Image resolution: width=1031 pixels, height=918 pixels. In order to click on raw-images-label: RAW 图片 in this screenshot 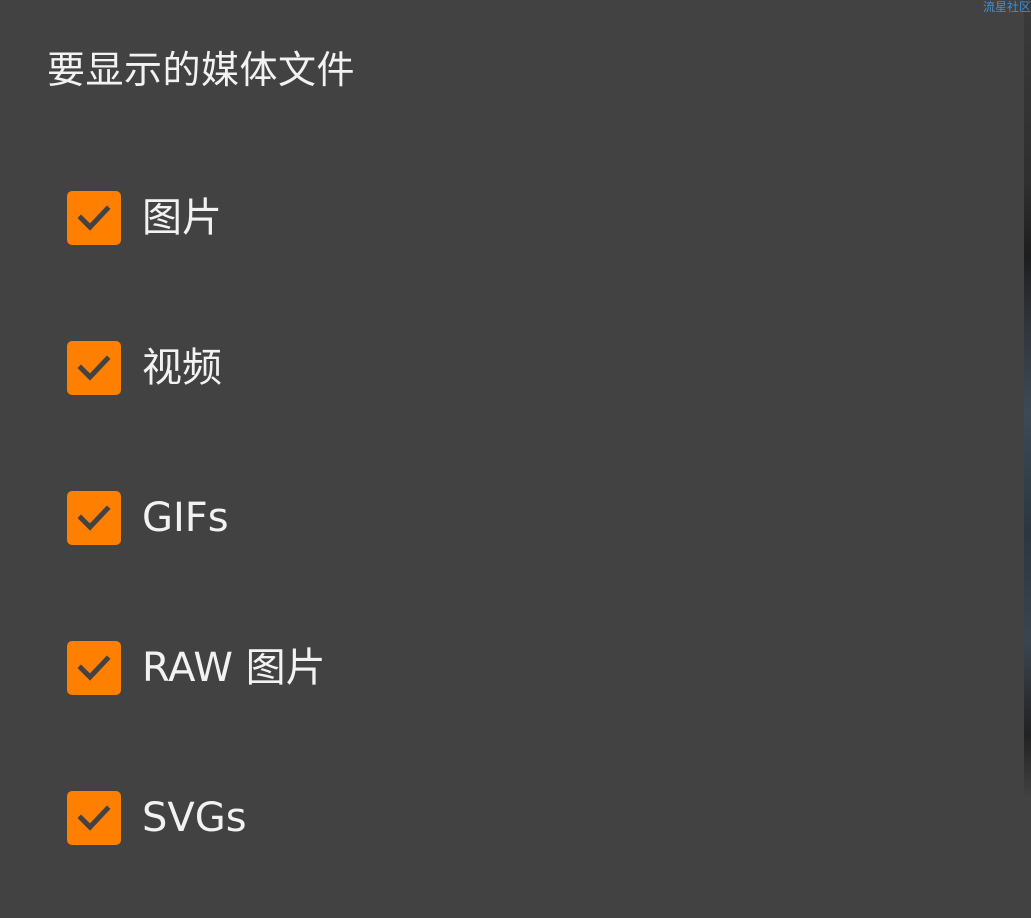, I will do `click(234, 668)`.